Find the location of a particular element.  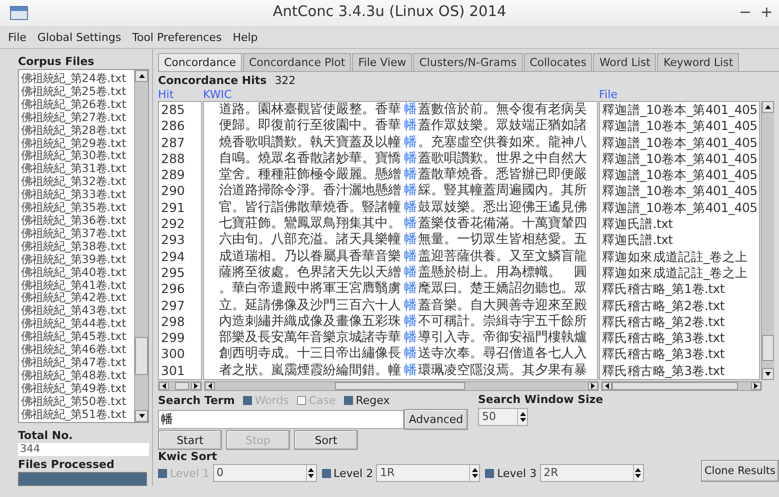

sort-button: Sort is located at coordinates (326, 440).